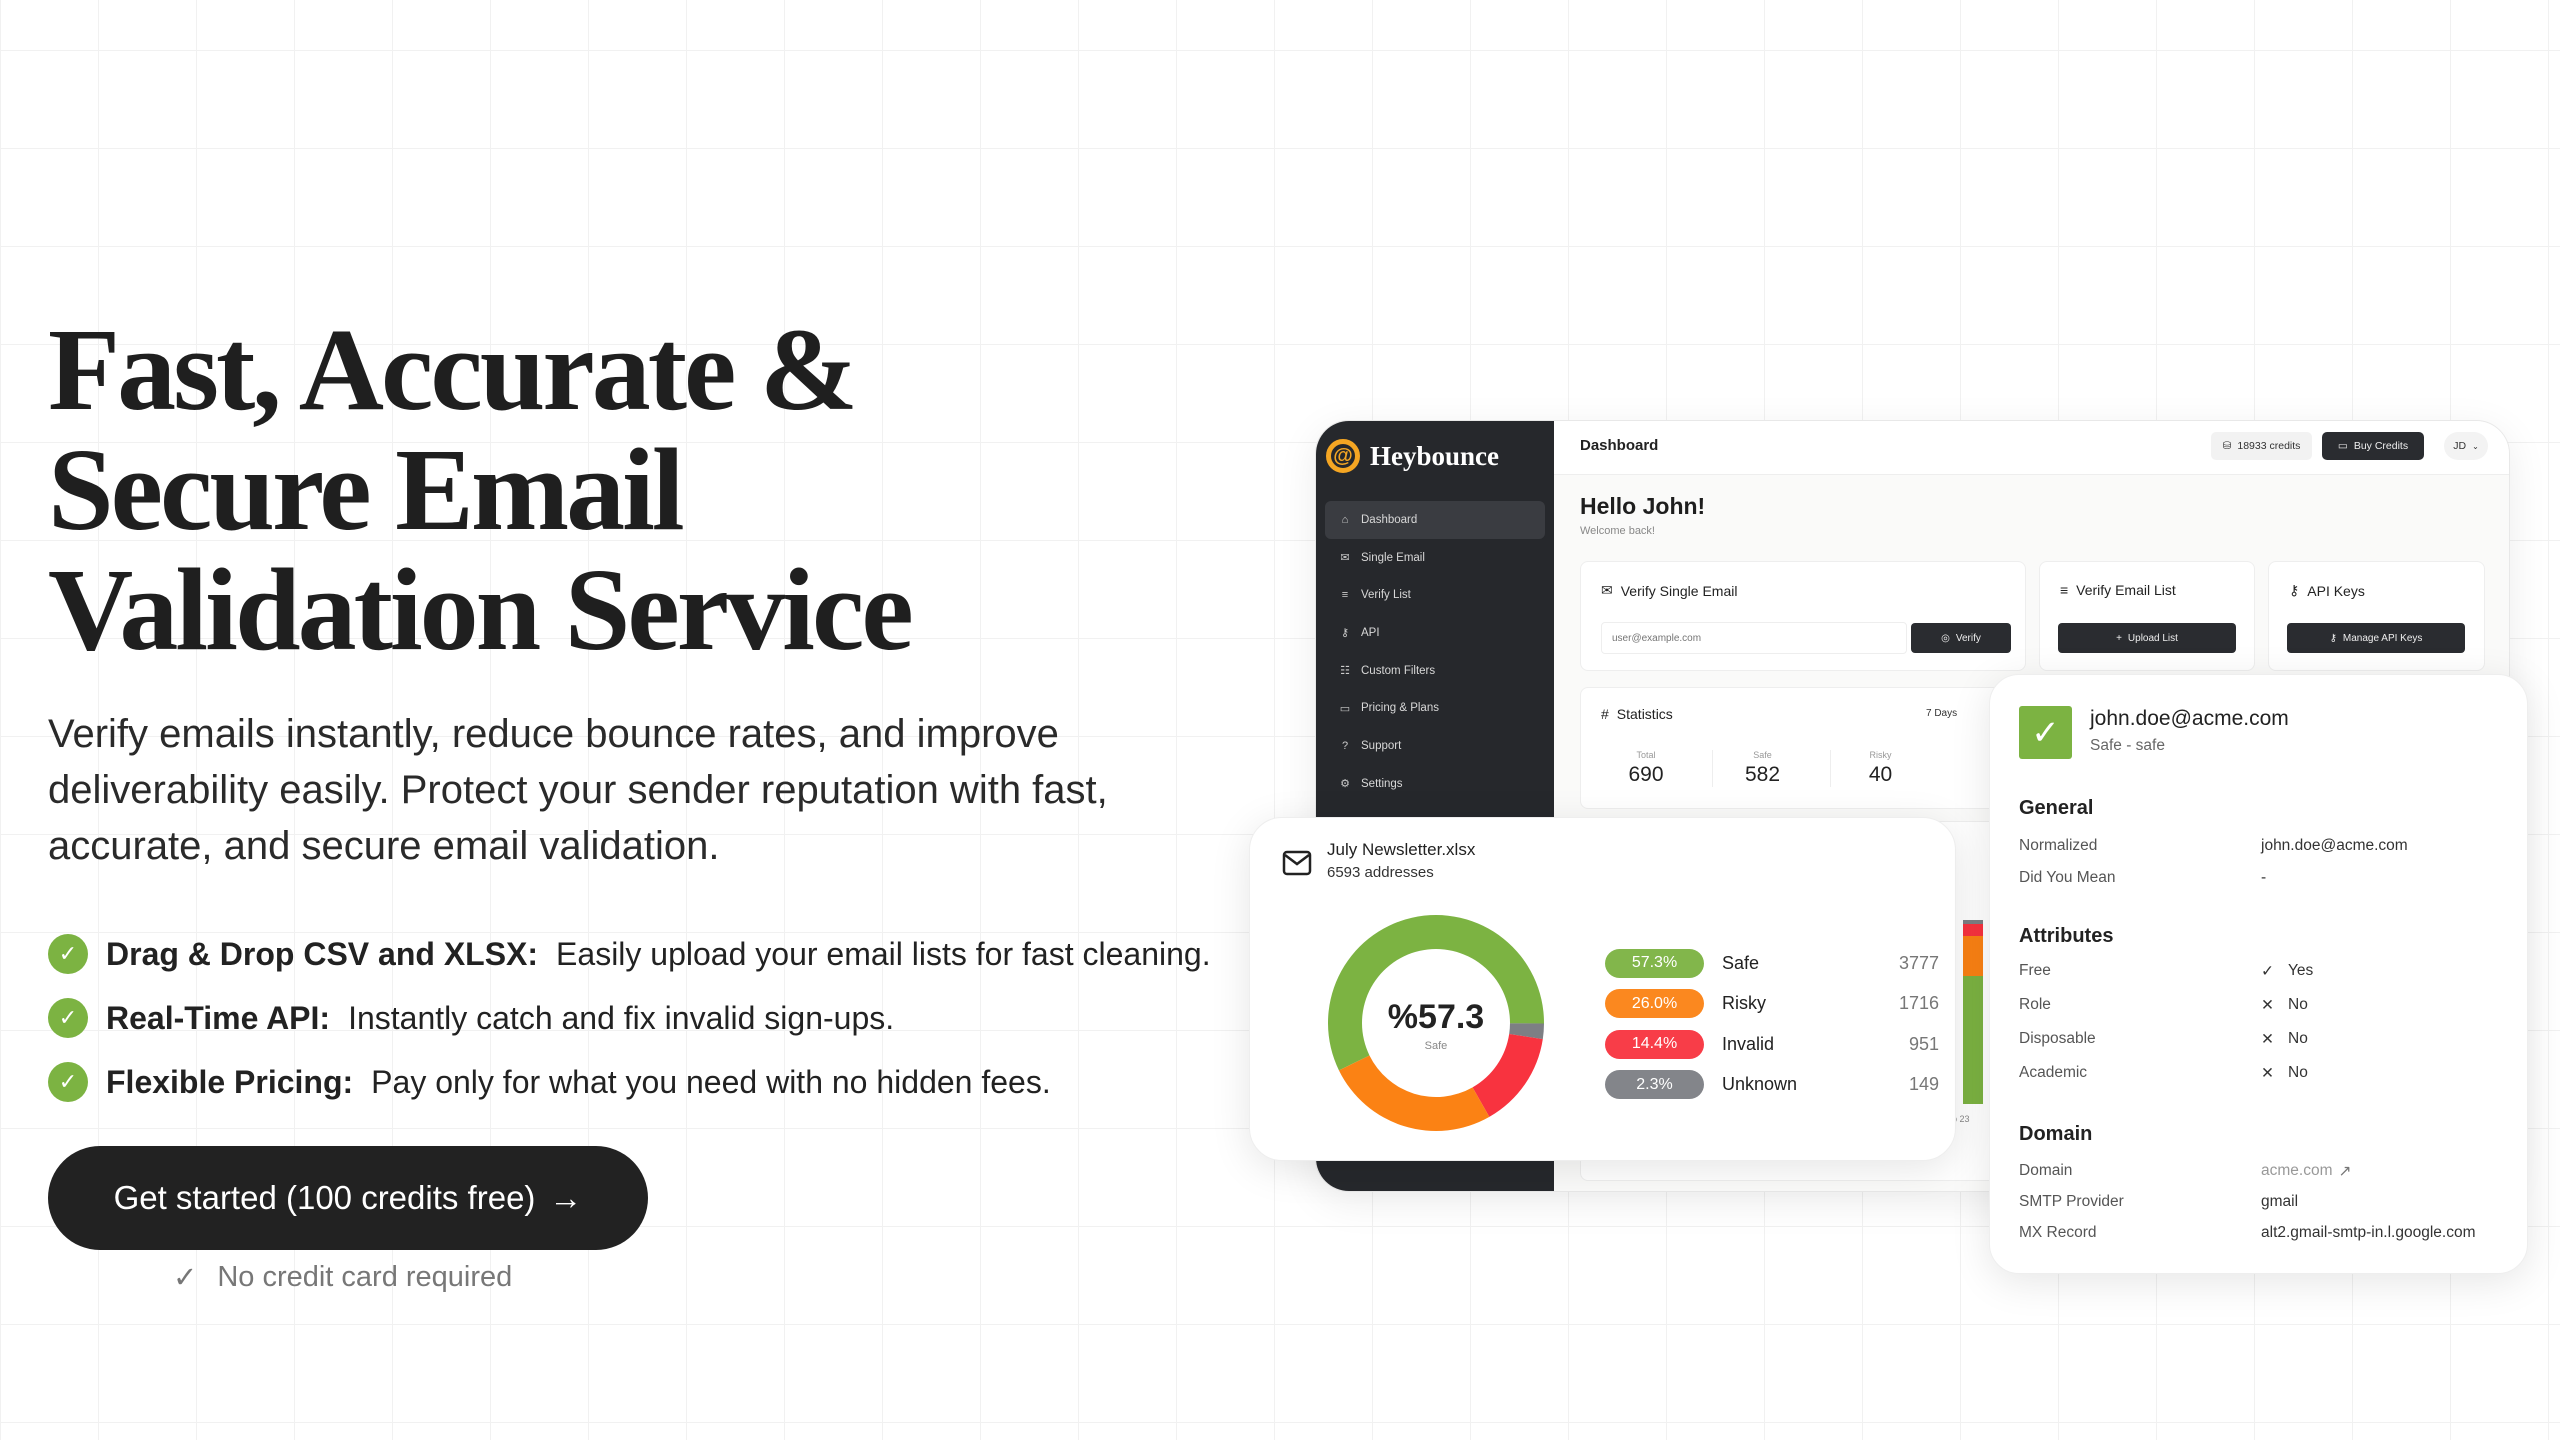 Image resolution: width=2560 pixels, height=1440 pixels. Describe the element at coordinates (1973, 1012) in the screenshot. I see `stacked-bar` at that location.